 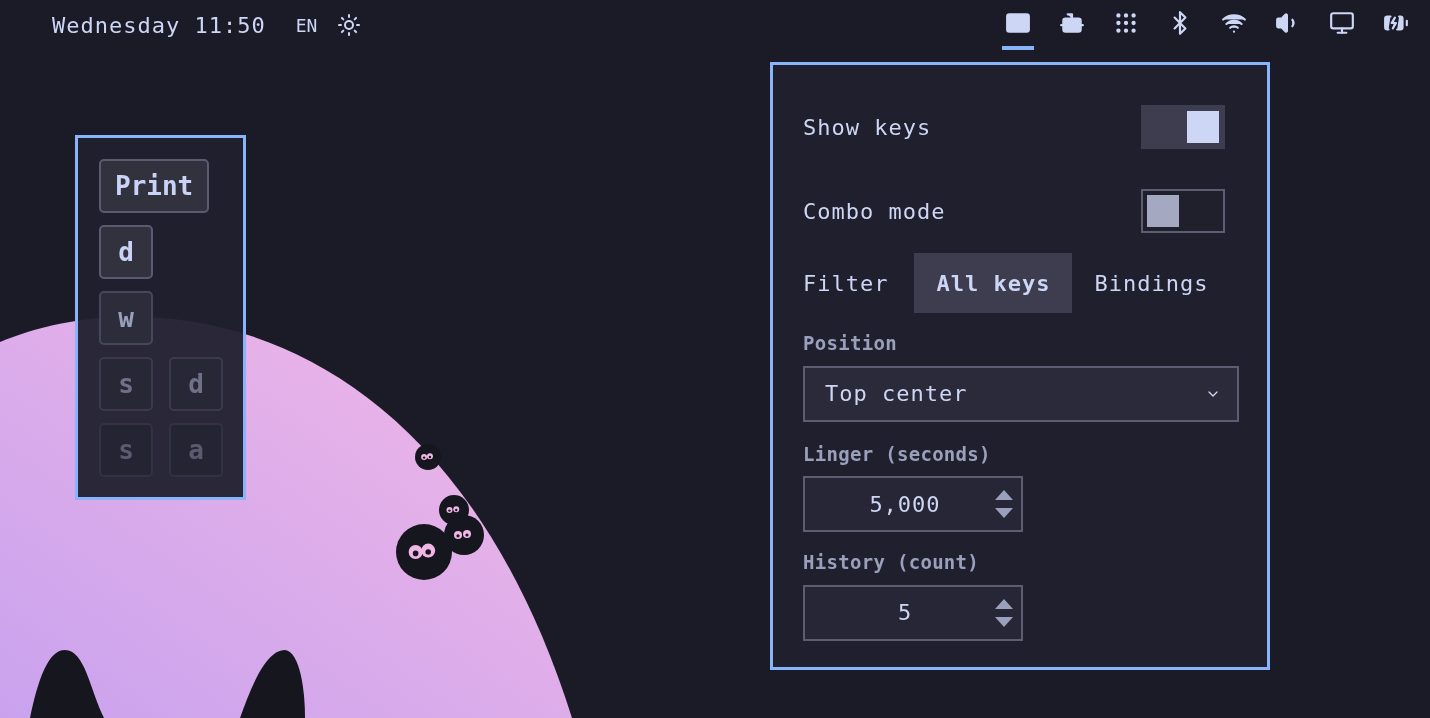 What do you see at coordinates (306, 25) in the screenshot?
I see `language-indicator: EN` at bounding box center [306, 25].